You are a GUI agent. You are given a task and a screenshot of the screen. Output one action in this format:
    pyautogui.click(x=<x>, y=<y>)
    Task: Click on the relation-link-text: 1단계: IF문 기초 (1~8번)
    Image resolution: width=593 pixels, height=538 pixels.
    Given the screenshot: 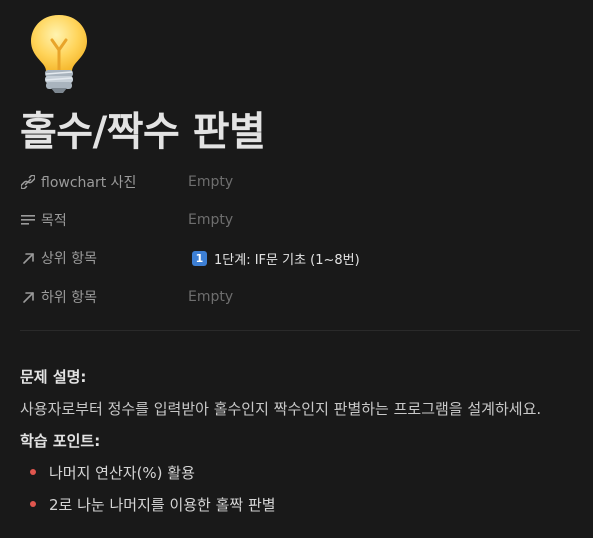 What is the action you would take?
    pyautogui.click(x=287, y=258)
    